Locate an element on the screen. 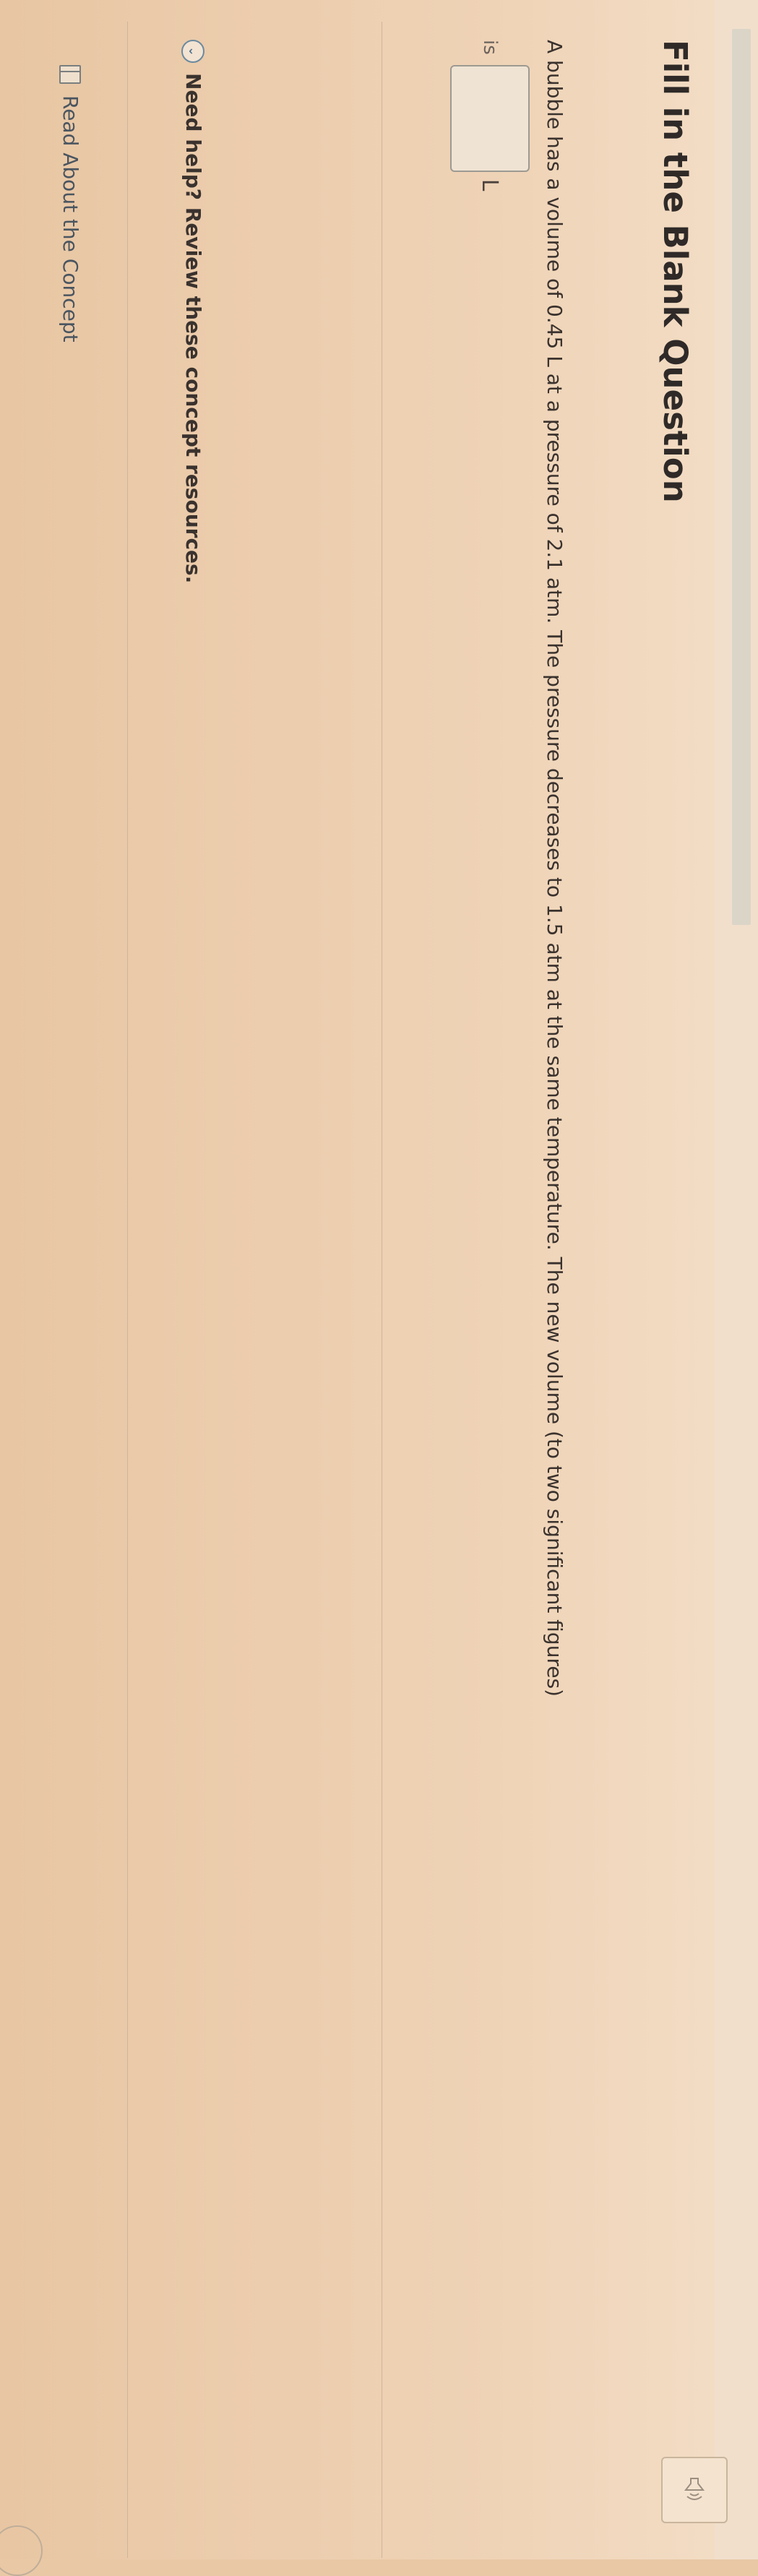  audio-button is located at coordinates (694, 2490).